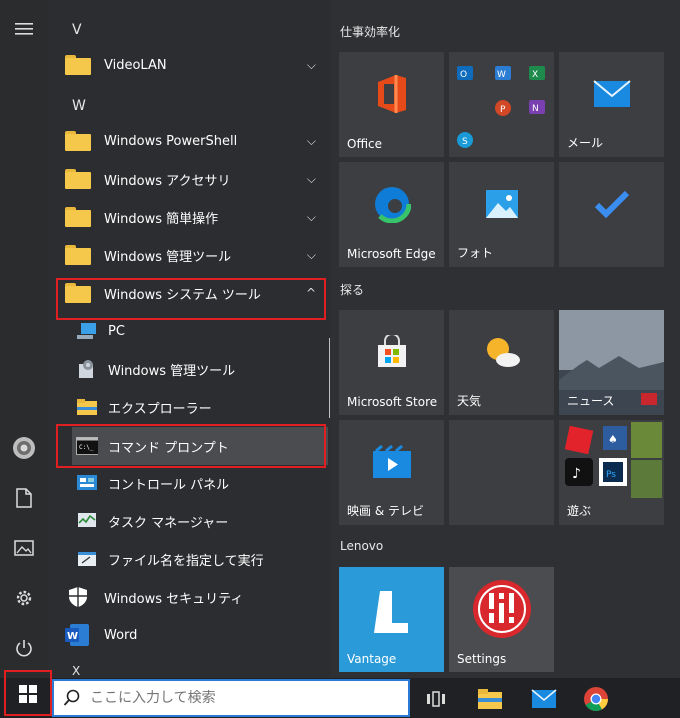 The image size is (680, 718). Describe the element at coordinates (361, 546) in the screenshot. I see `group-title-lenovo: Lenovo` at that location.